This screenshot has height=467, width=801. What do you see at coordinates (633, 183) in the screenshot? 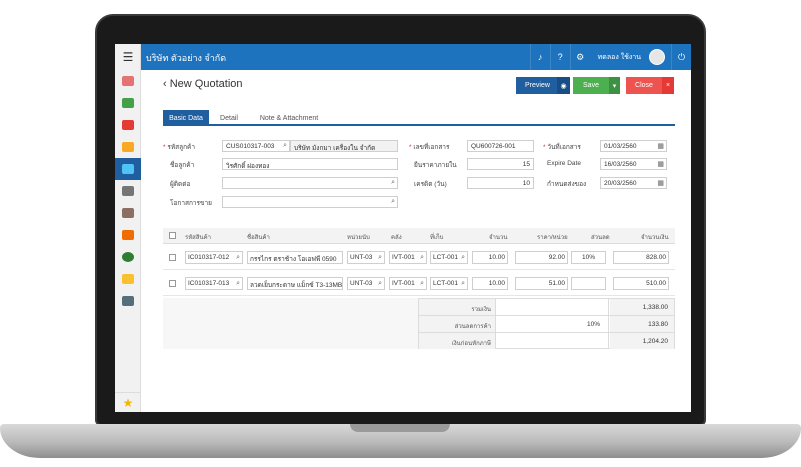
I see `delivery-date-field: 20/03/2560 ▦` at bounding box center [633, 183].